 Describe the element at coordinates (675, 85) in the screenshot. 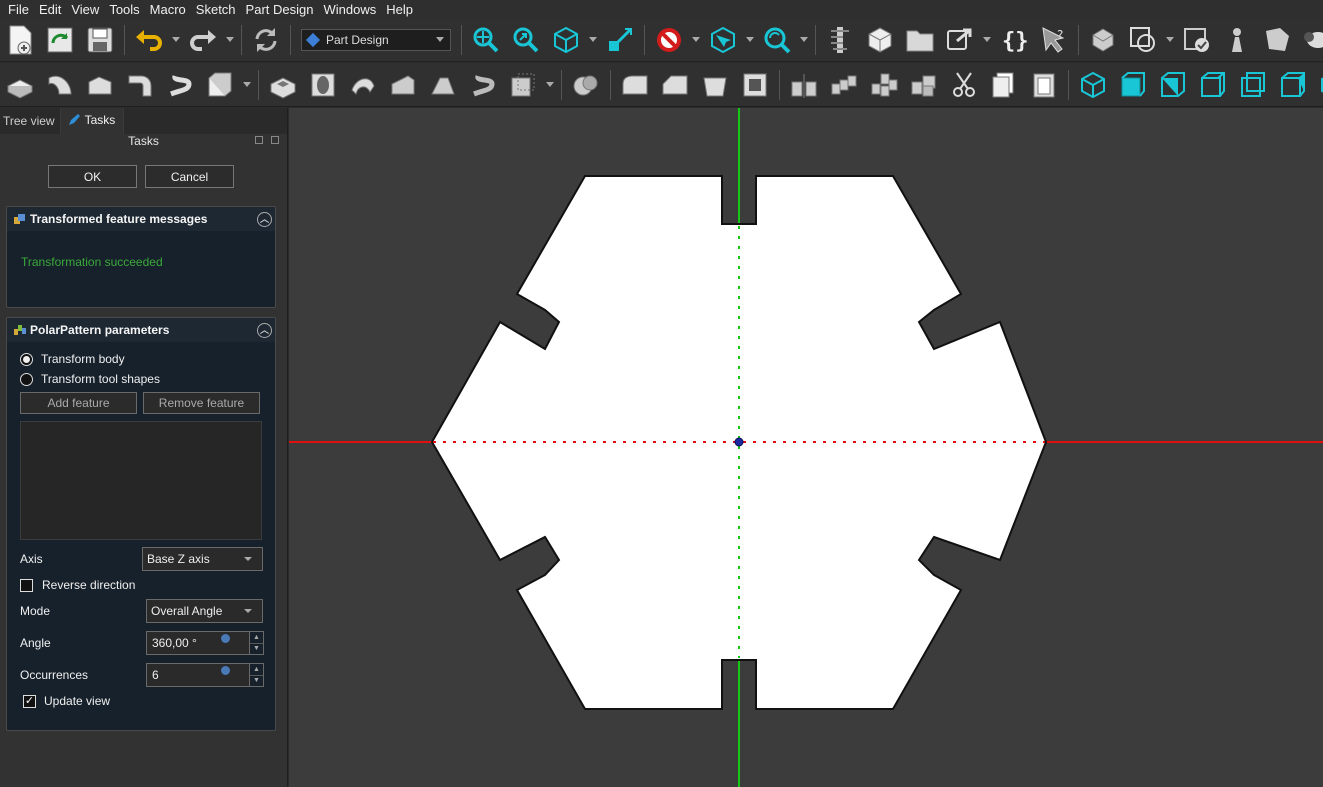

I see `chamfer-icon` at that location.